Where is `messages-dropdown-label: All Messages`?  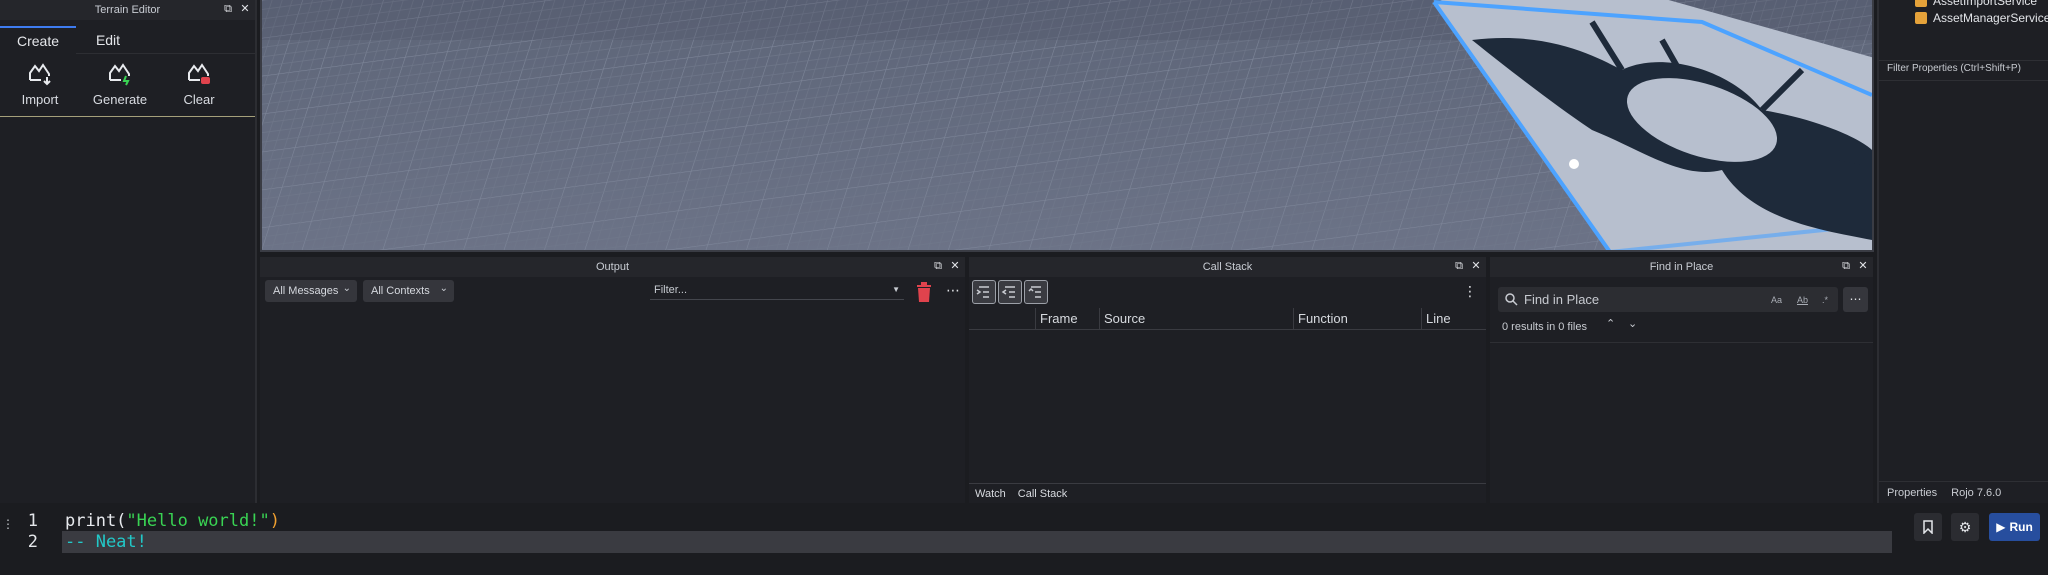
messages-dropdown-label: All Messages is located at coordinates (306, 291).